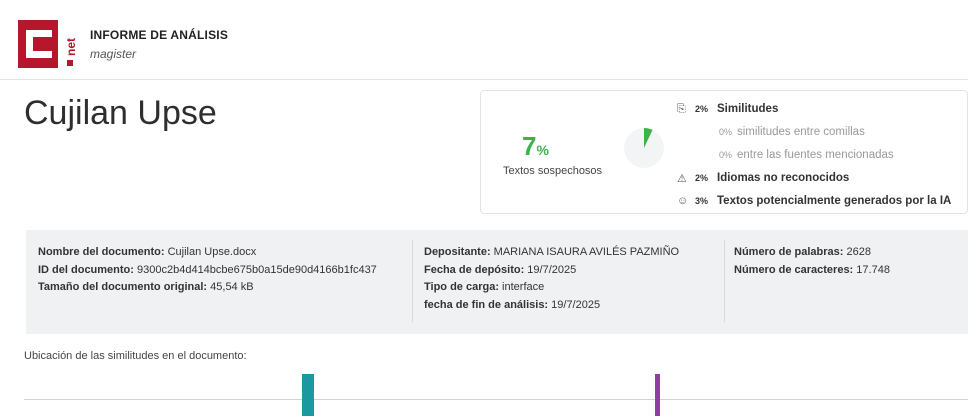  I want to click on document-title: Cujilan Upse, so click(120, 113).